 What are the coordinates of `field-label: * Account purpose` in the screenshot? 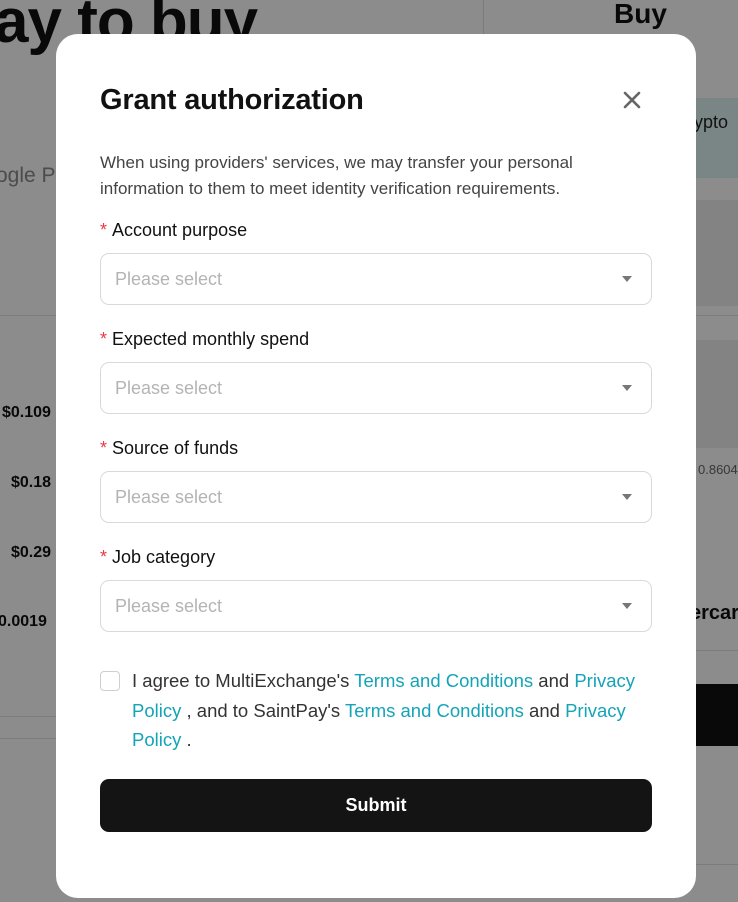 It's located at (376, 230).